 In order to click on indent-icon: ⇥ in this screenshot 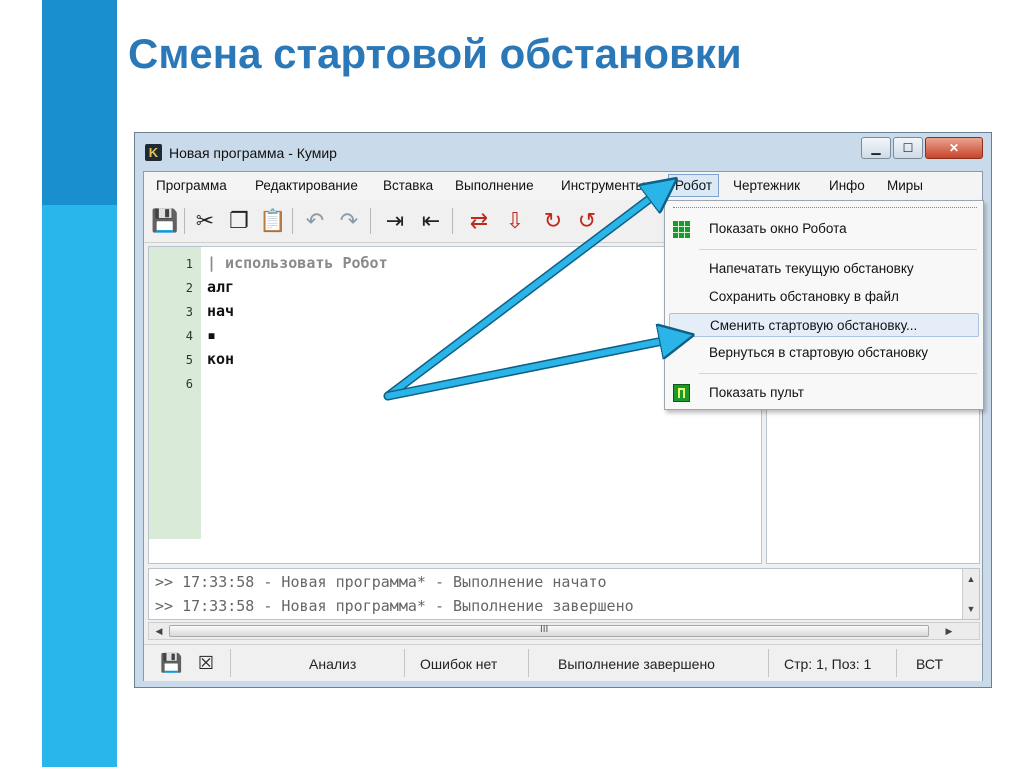, I will do `click(395, 221)`.